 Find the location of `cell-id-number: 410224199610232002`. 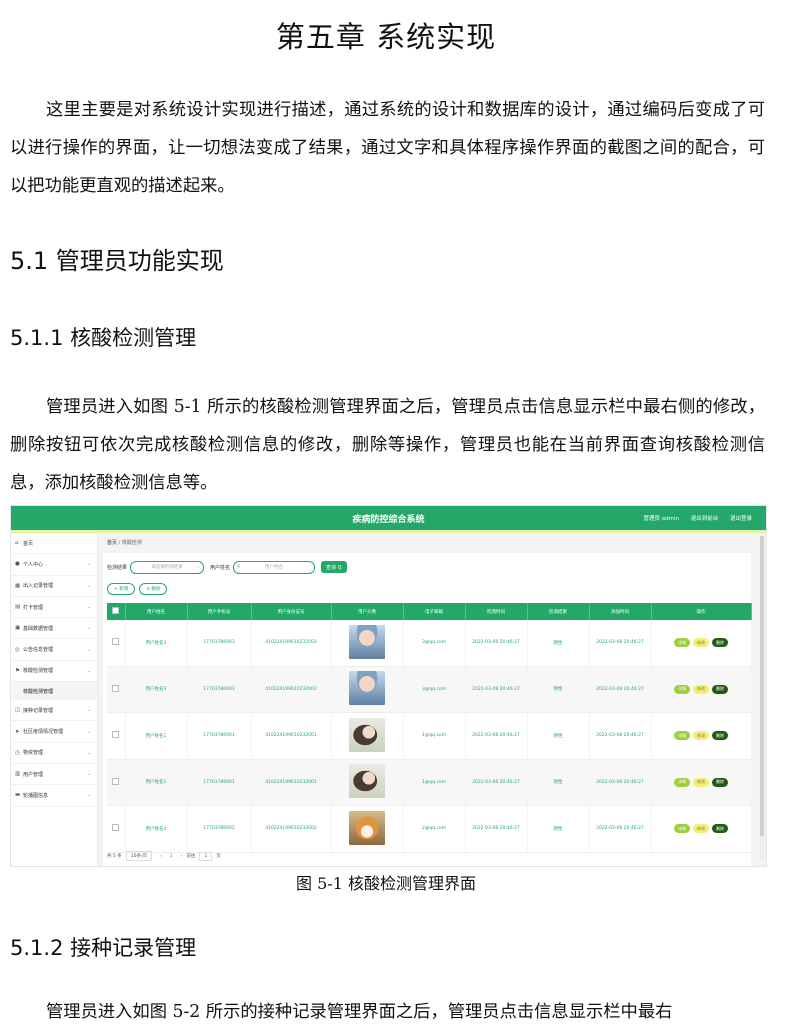

cell-id-number: 410224199610232002 is located at coordinates (291, 829).